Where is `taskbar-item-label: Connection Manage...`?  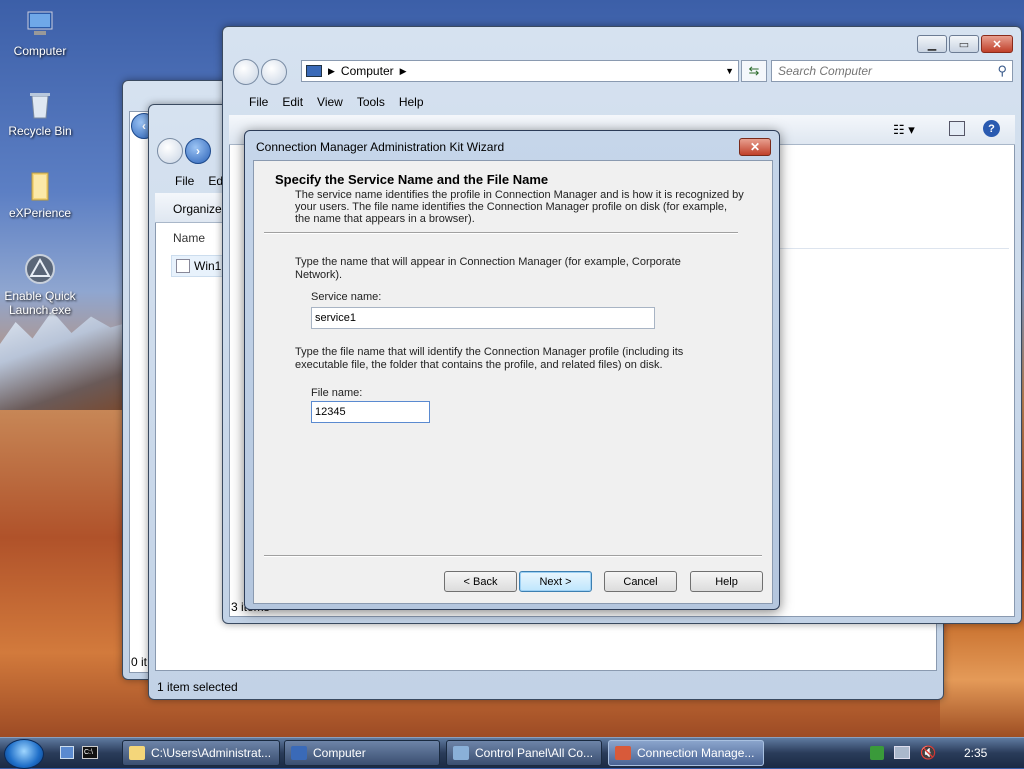 taskbar-item-label: Connection Manage... is located at coordinates (696, 753).